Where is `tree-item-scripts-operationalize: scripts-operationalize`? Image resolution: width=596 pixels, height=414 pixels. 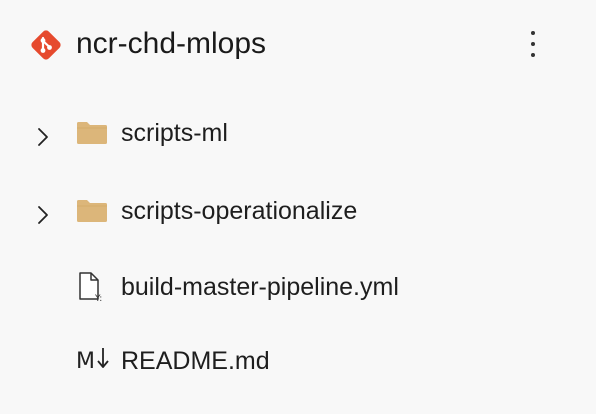
tree-item-scripts-operationalize: scripts-operationalize is located at coordinates (298, 212).